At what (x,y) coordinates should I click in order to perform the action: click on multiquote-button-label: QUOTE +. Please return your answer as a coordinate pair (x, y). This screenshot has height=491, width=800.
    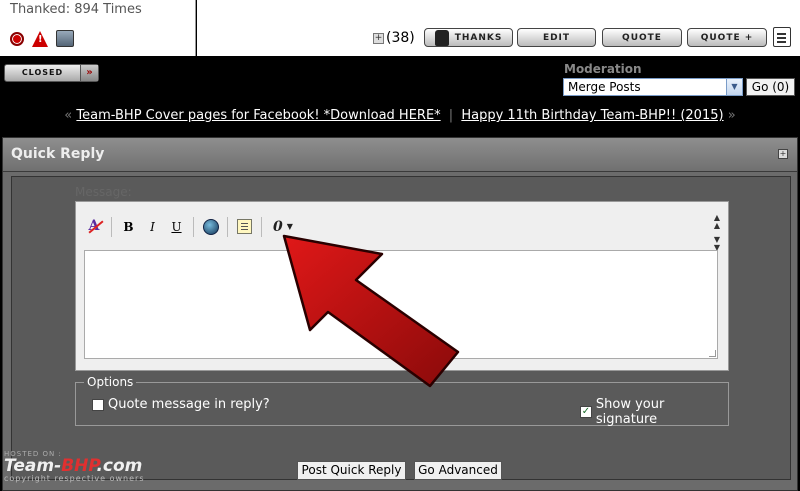
    Looking at the image, I should click on (727, 37).